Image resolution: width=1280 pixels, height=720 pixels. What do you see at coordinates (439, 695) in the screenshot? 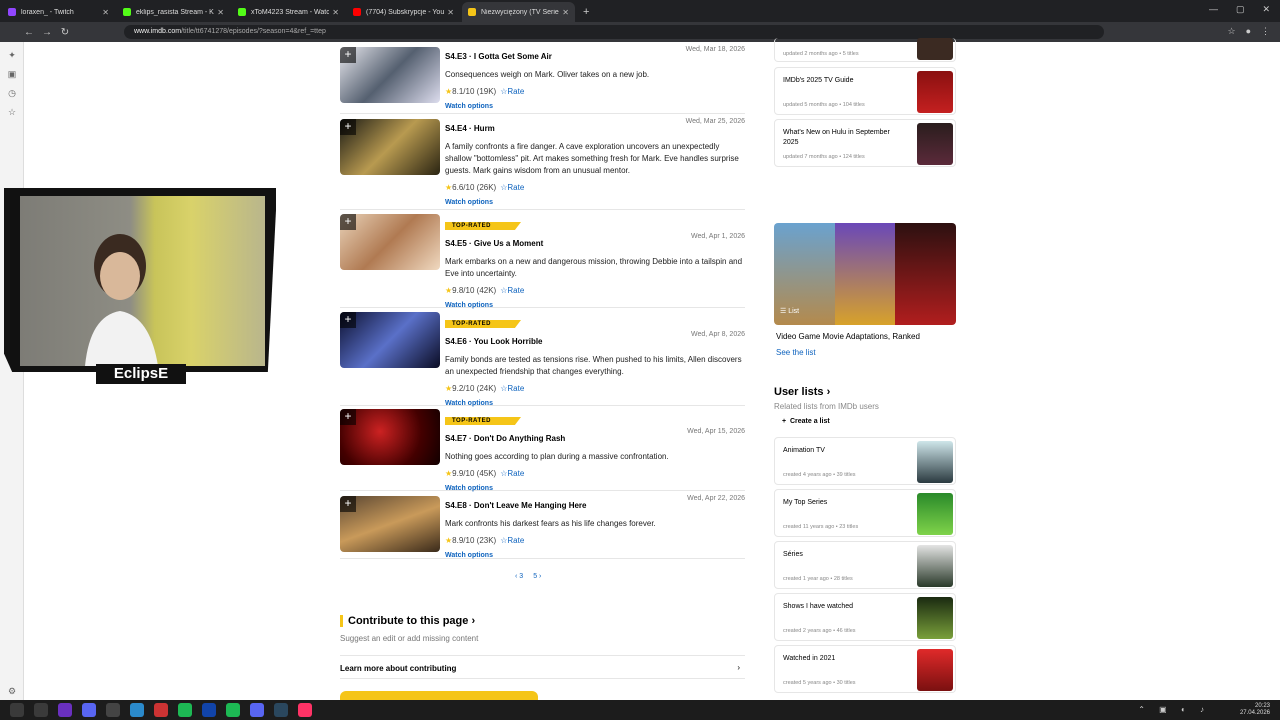
I see `add-edit-button` at bounding box center [439, 695].